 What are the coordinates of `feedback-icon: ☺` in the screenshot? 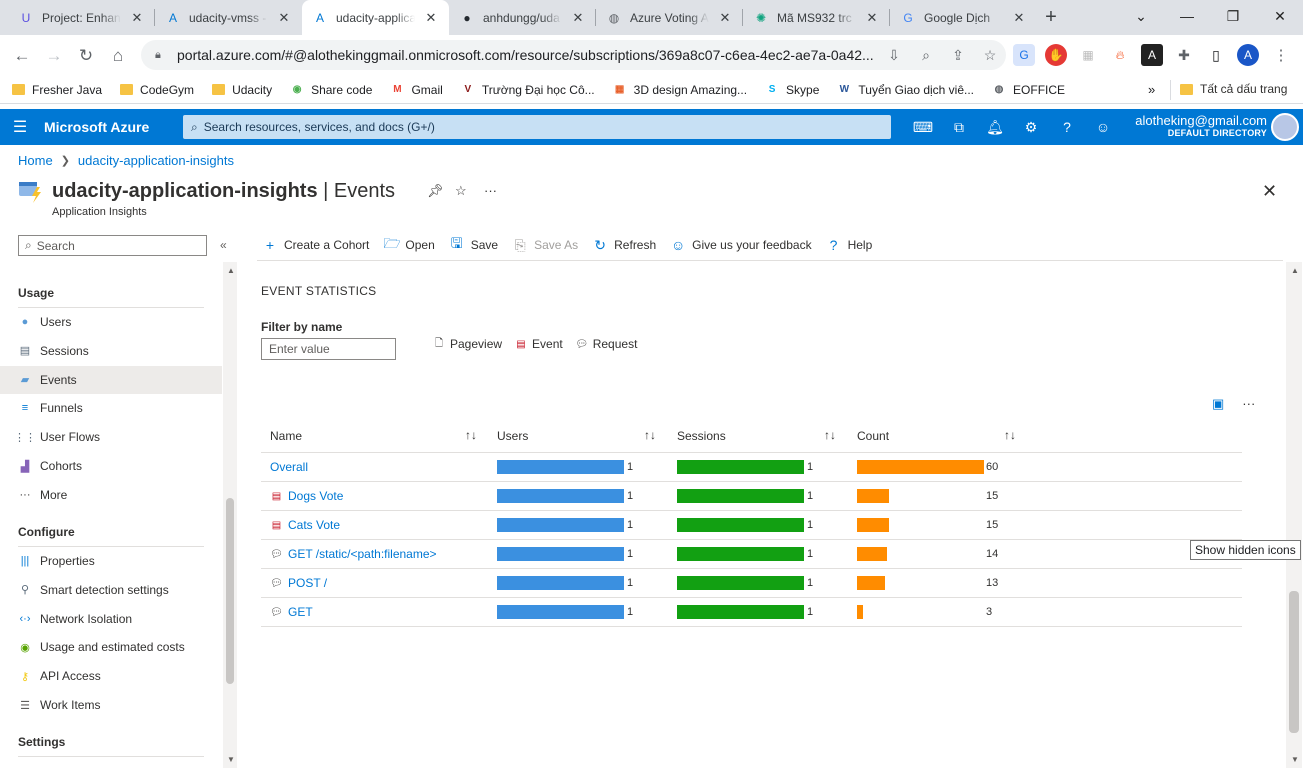 It's located at (1103, 127).